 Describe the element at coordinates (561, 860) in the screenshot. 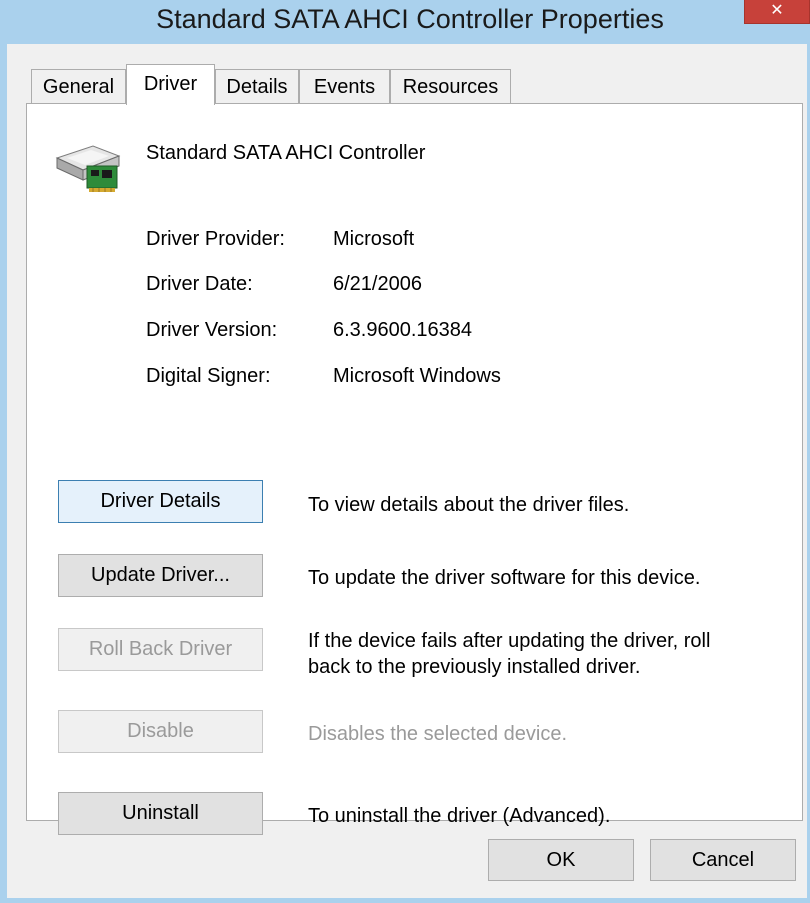

I see `ok-button: OK` at that location.